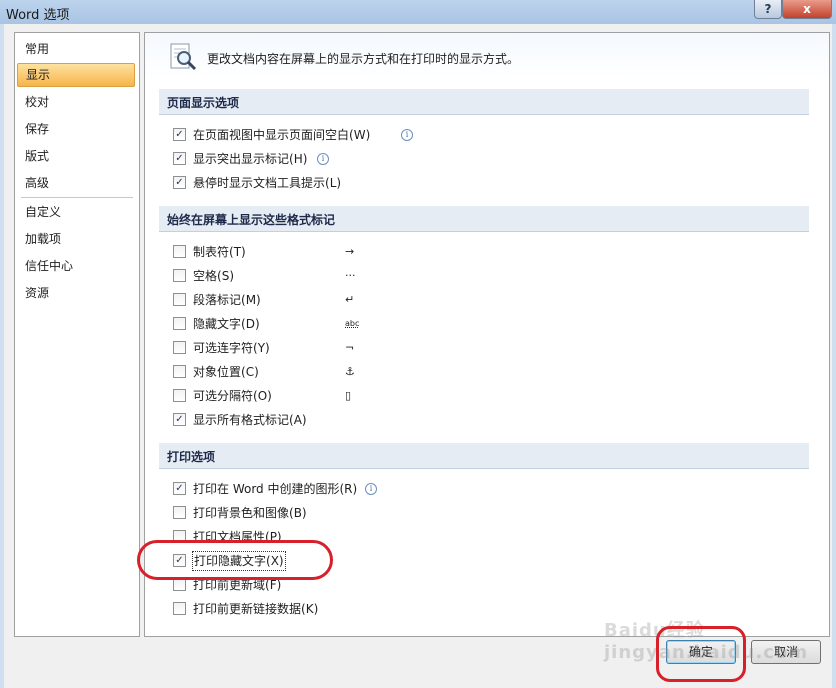 The image size is (836, 688). Describe the element at coordinates (259, 183) in the screenshot. I see `option-label: 悬停时显示文档工具提示` at that location.